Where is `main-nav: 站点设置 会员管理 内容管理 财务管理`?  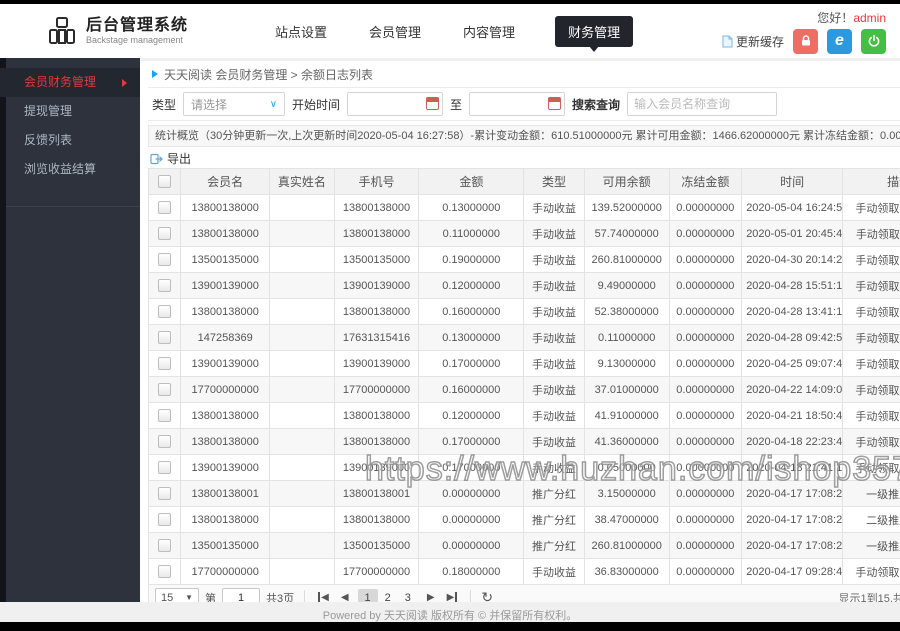
main-nav: 站点设置 会员管理 内容管理 财务管理 is located at coordinates (453, 33).